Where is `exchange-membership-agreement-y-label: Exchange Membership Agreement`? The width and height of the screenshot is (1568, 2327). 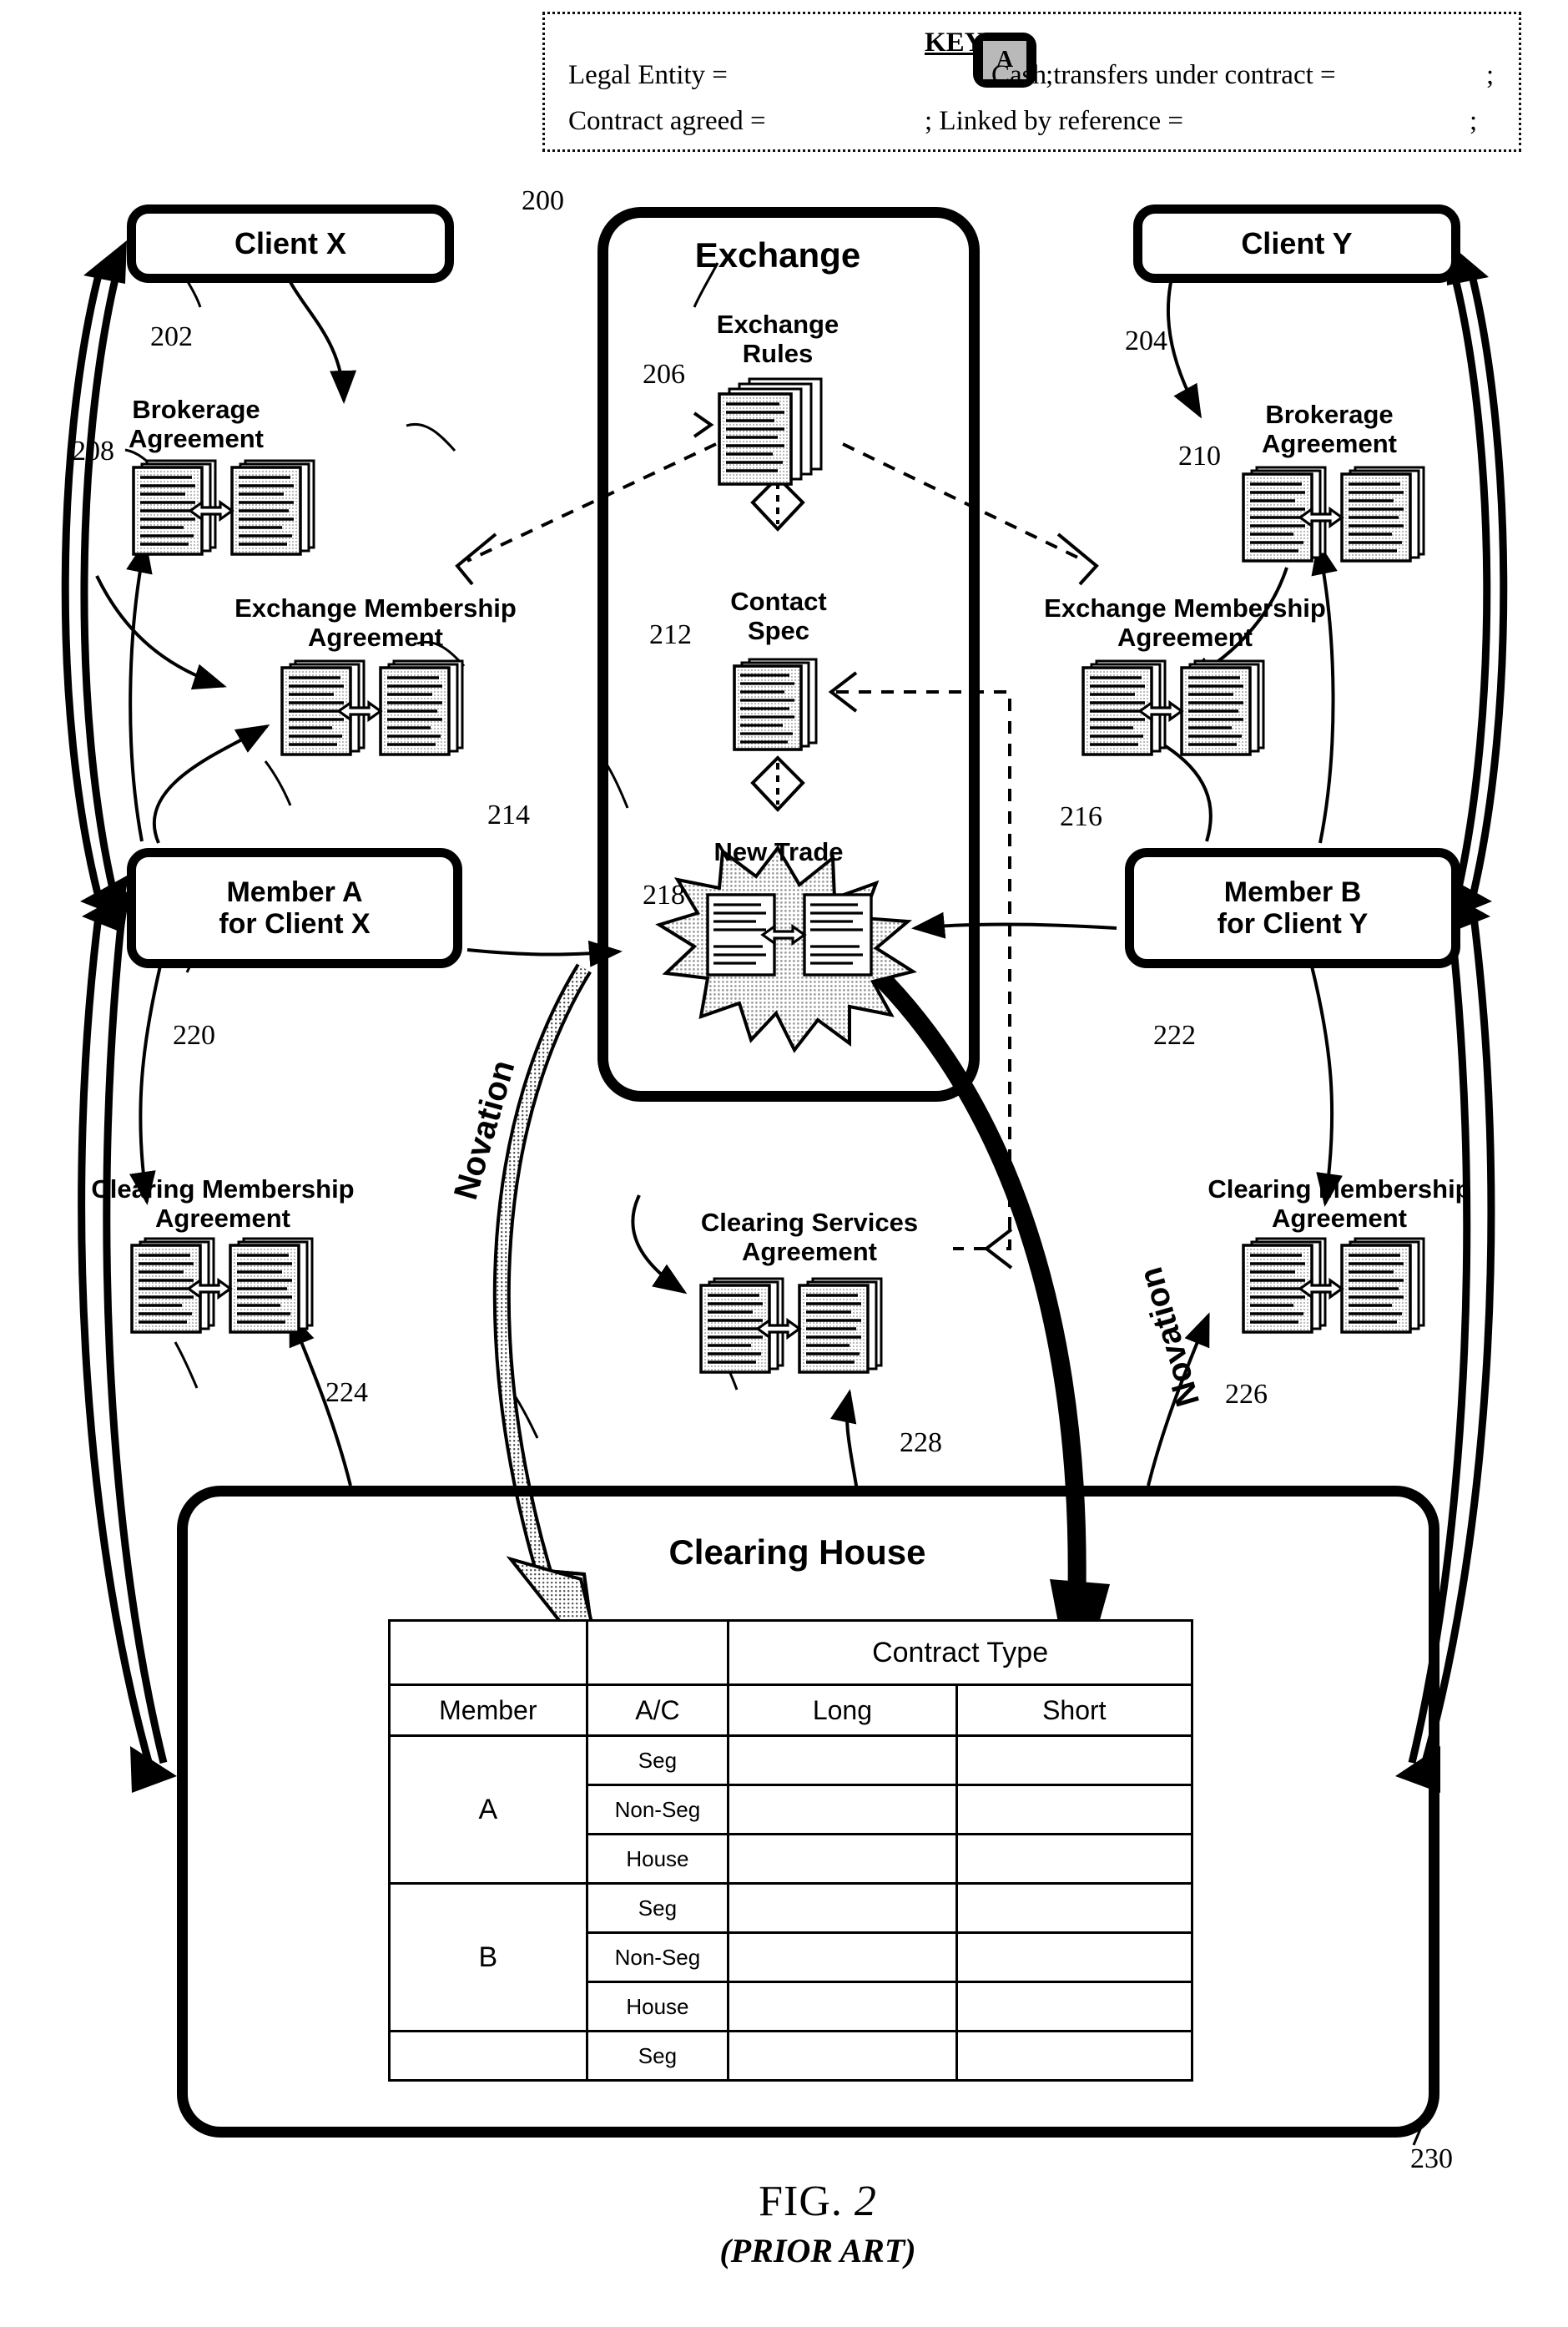
exchange-membership-agreement-y-label: Exchange Membership Agreement is located at coordinates (1185, 622).